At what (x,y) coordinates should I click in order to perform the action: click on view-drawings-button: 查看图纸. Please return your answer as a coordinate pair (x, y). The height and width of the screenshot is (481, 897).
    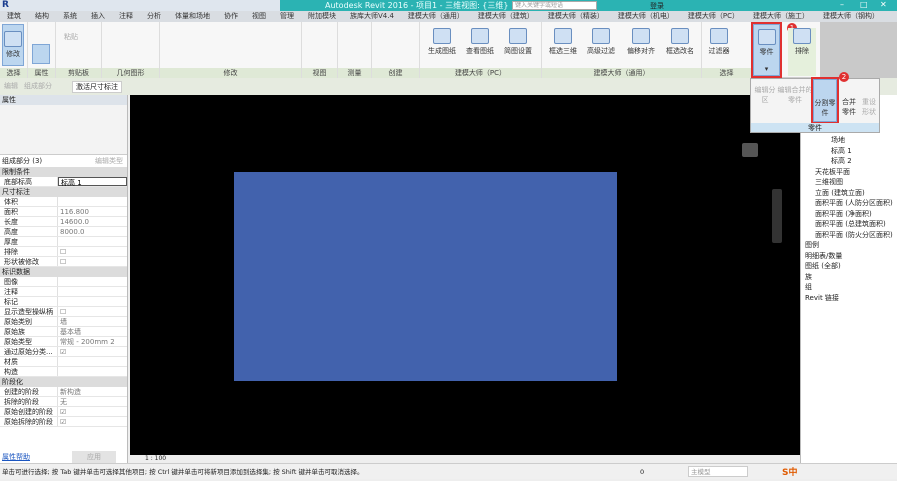
    Looking at the image, I should click on (480, 42).